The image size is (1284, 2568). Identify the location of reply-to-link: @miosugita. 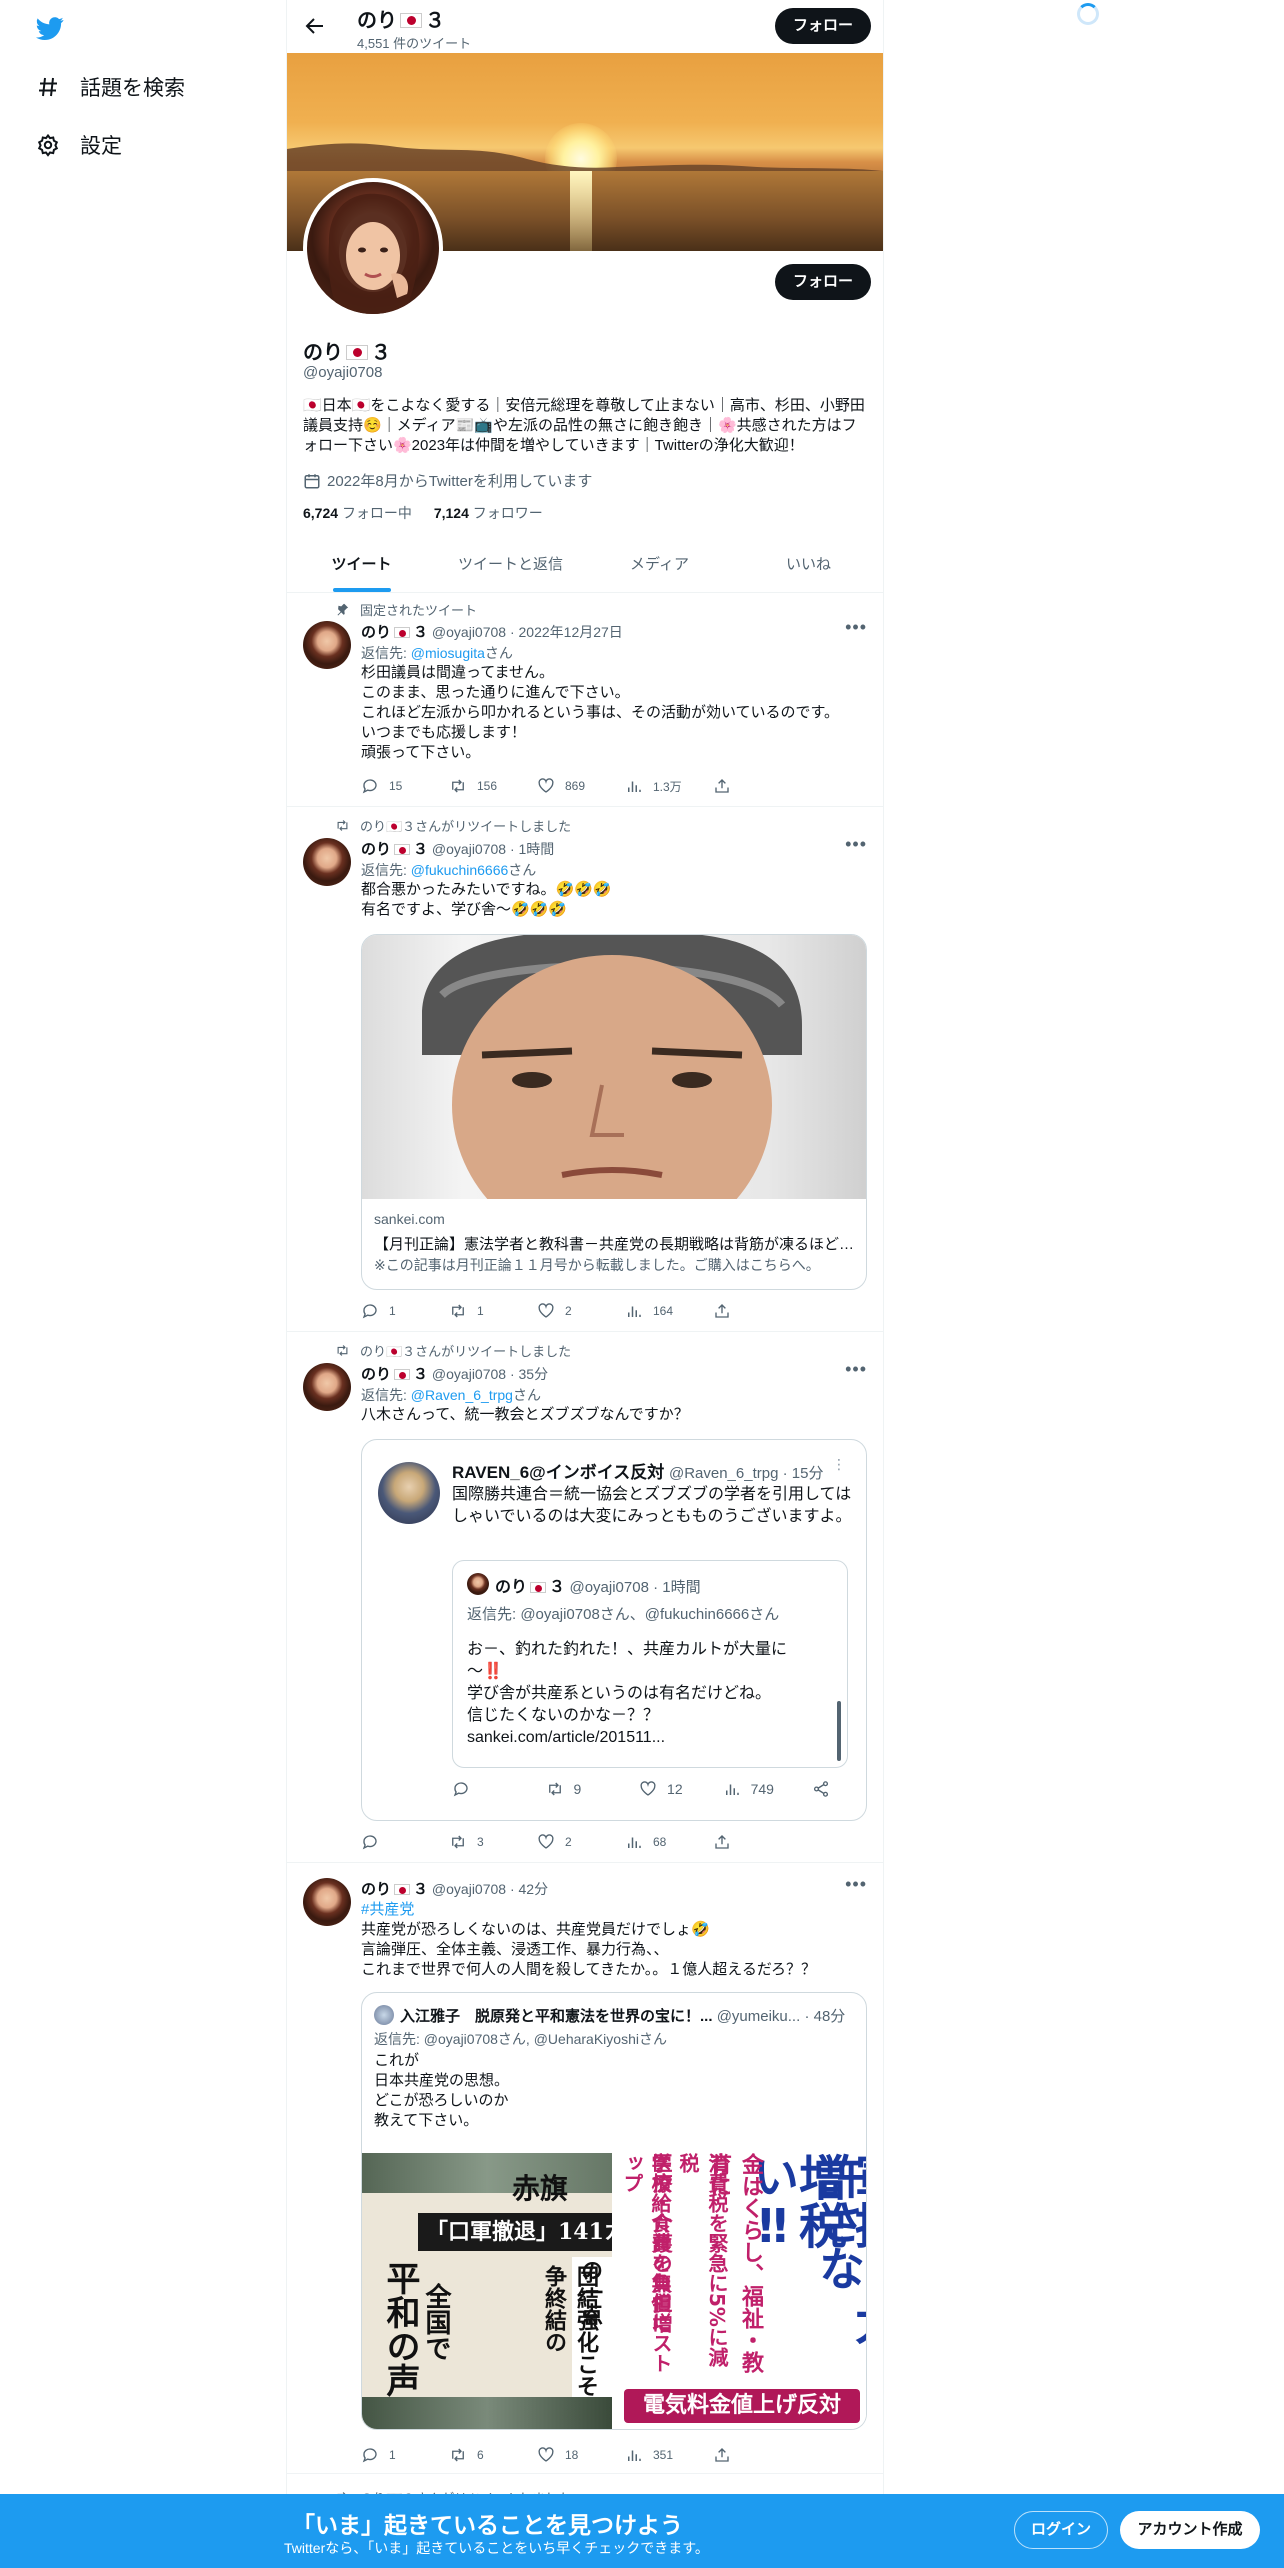
(448, 653).